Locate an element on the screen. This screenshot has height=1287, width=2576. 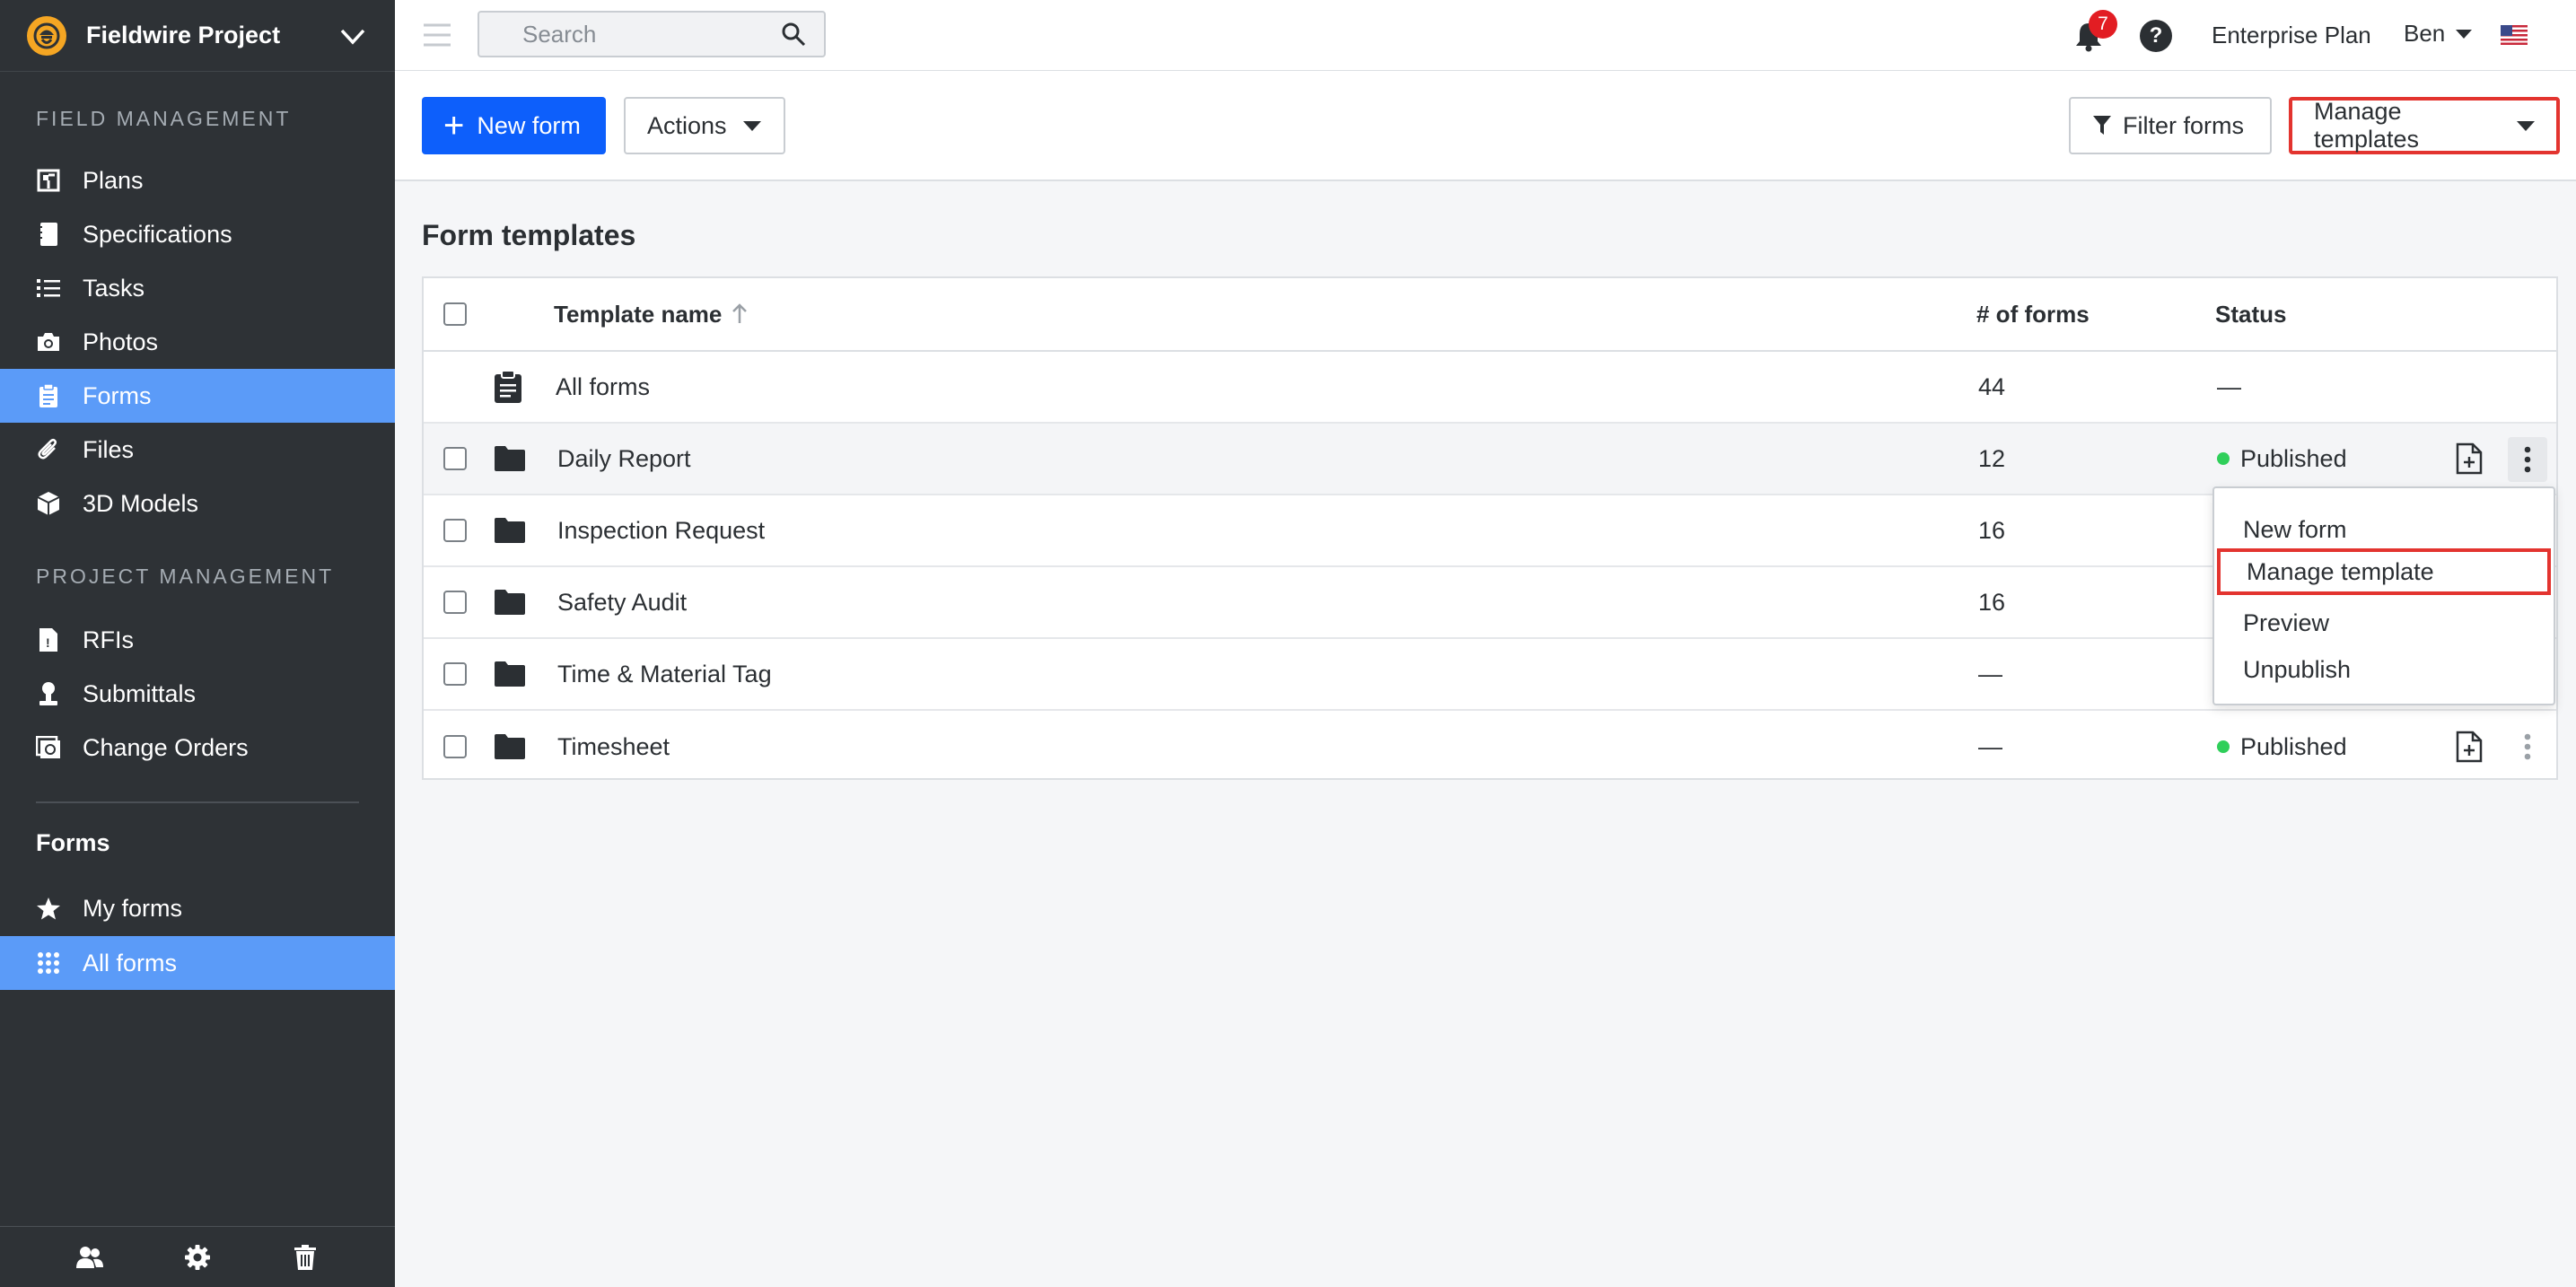
project-management-label: PROJECT MANAGEMENT is located at coordinates (185, 576).